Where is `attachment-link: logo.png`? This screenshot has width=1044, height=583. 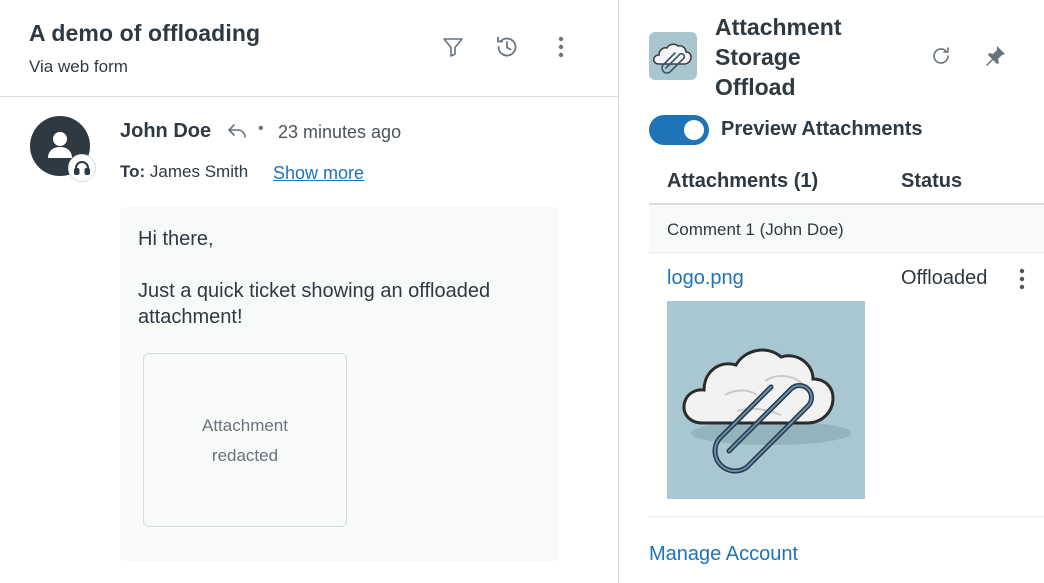
attachment-link: logo.png is located at coordinates (705, 278).